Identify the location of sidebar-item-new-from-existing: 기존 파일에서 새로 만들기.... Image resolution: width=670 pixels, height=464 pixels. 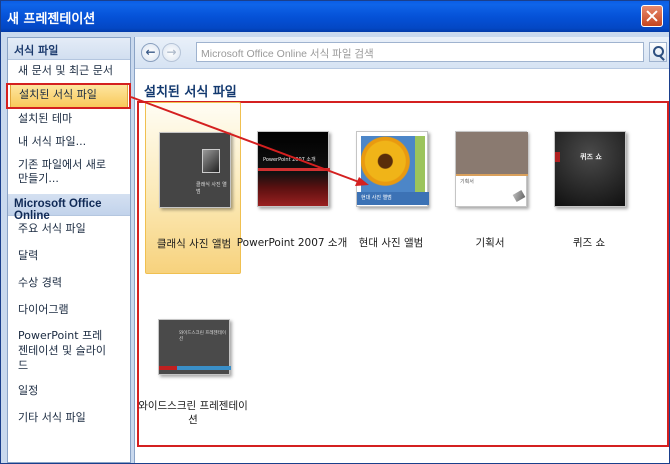
(63, 172).